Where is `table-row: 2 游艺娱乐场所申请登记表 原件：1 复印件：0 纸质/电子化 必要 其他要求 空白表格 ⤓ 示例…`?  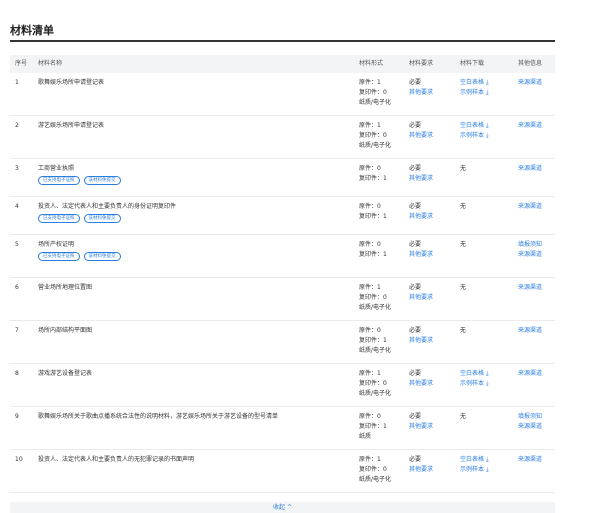
table-row: 2 游艺娱乐场所申请登记表 原件：1 复印件：0 纸质/电子化 必要 其他要求 空白表格 ⤓ 示例… is located at coordinates (282, 137).